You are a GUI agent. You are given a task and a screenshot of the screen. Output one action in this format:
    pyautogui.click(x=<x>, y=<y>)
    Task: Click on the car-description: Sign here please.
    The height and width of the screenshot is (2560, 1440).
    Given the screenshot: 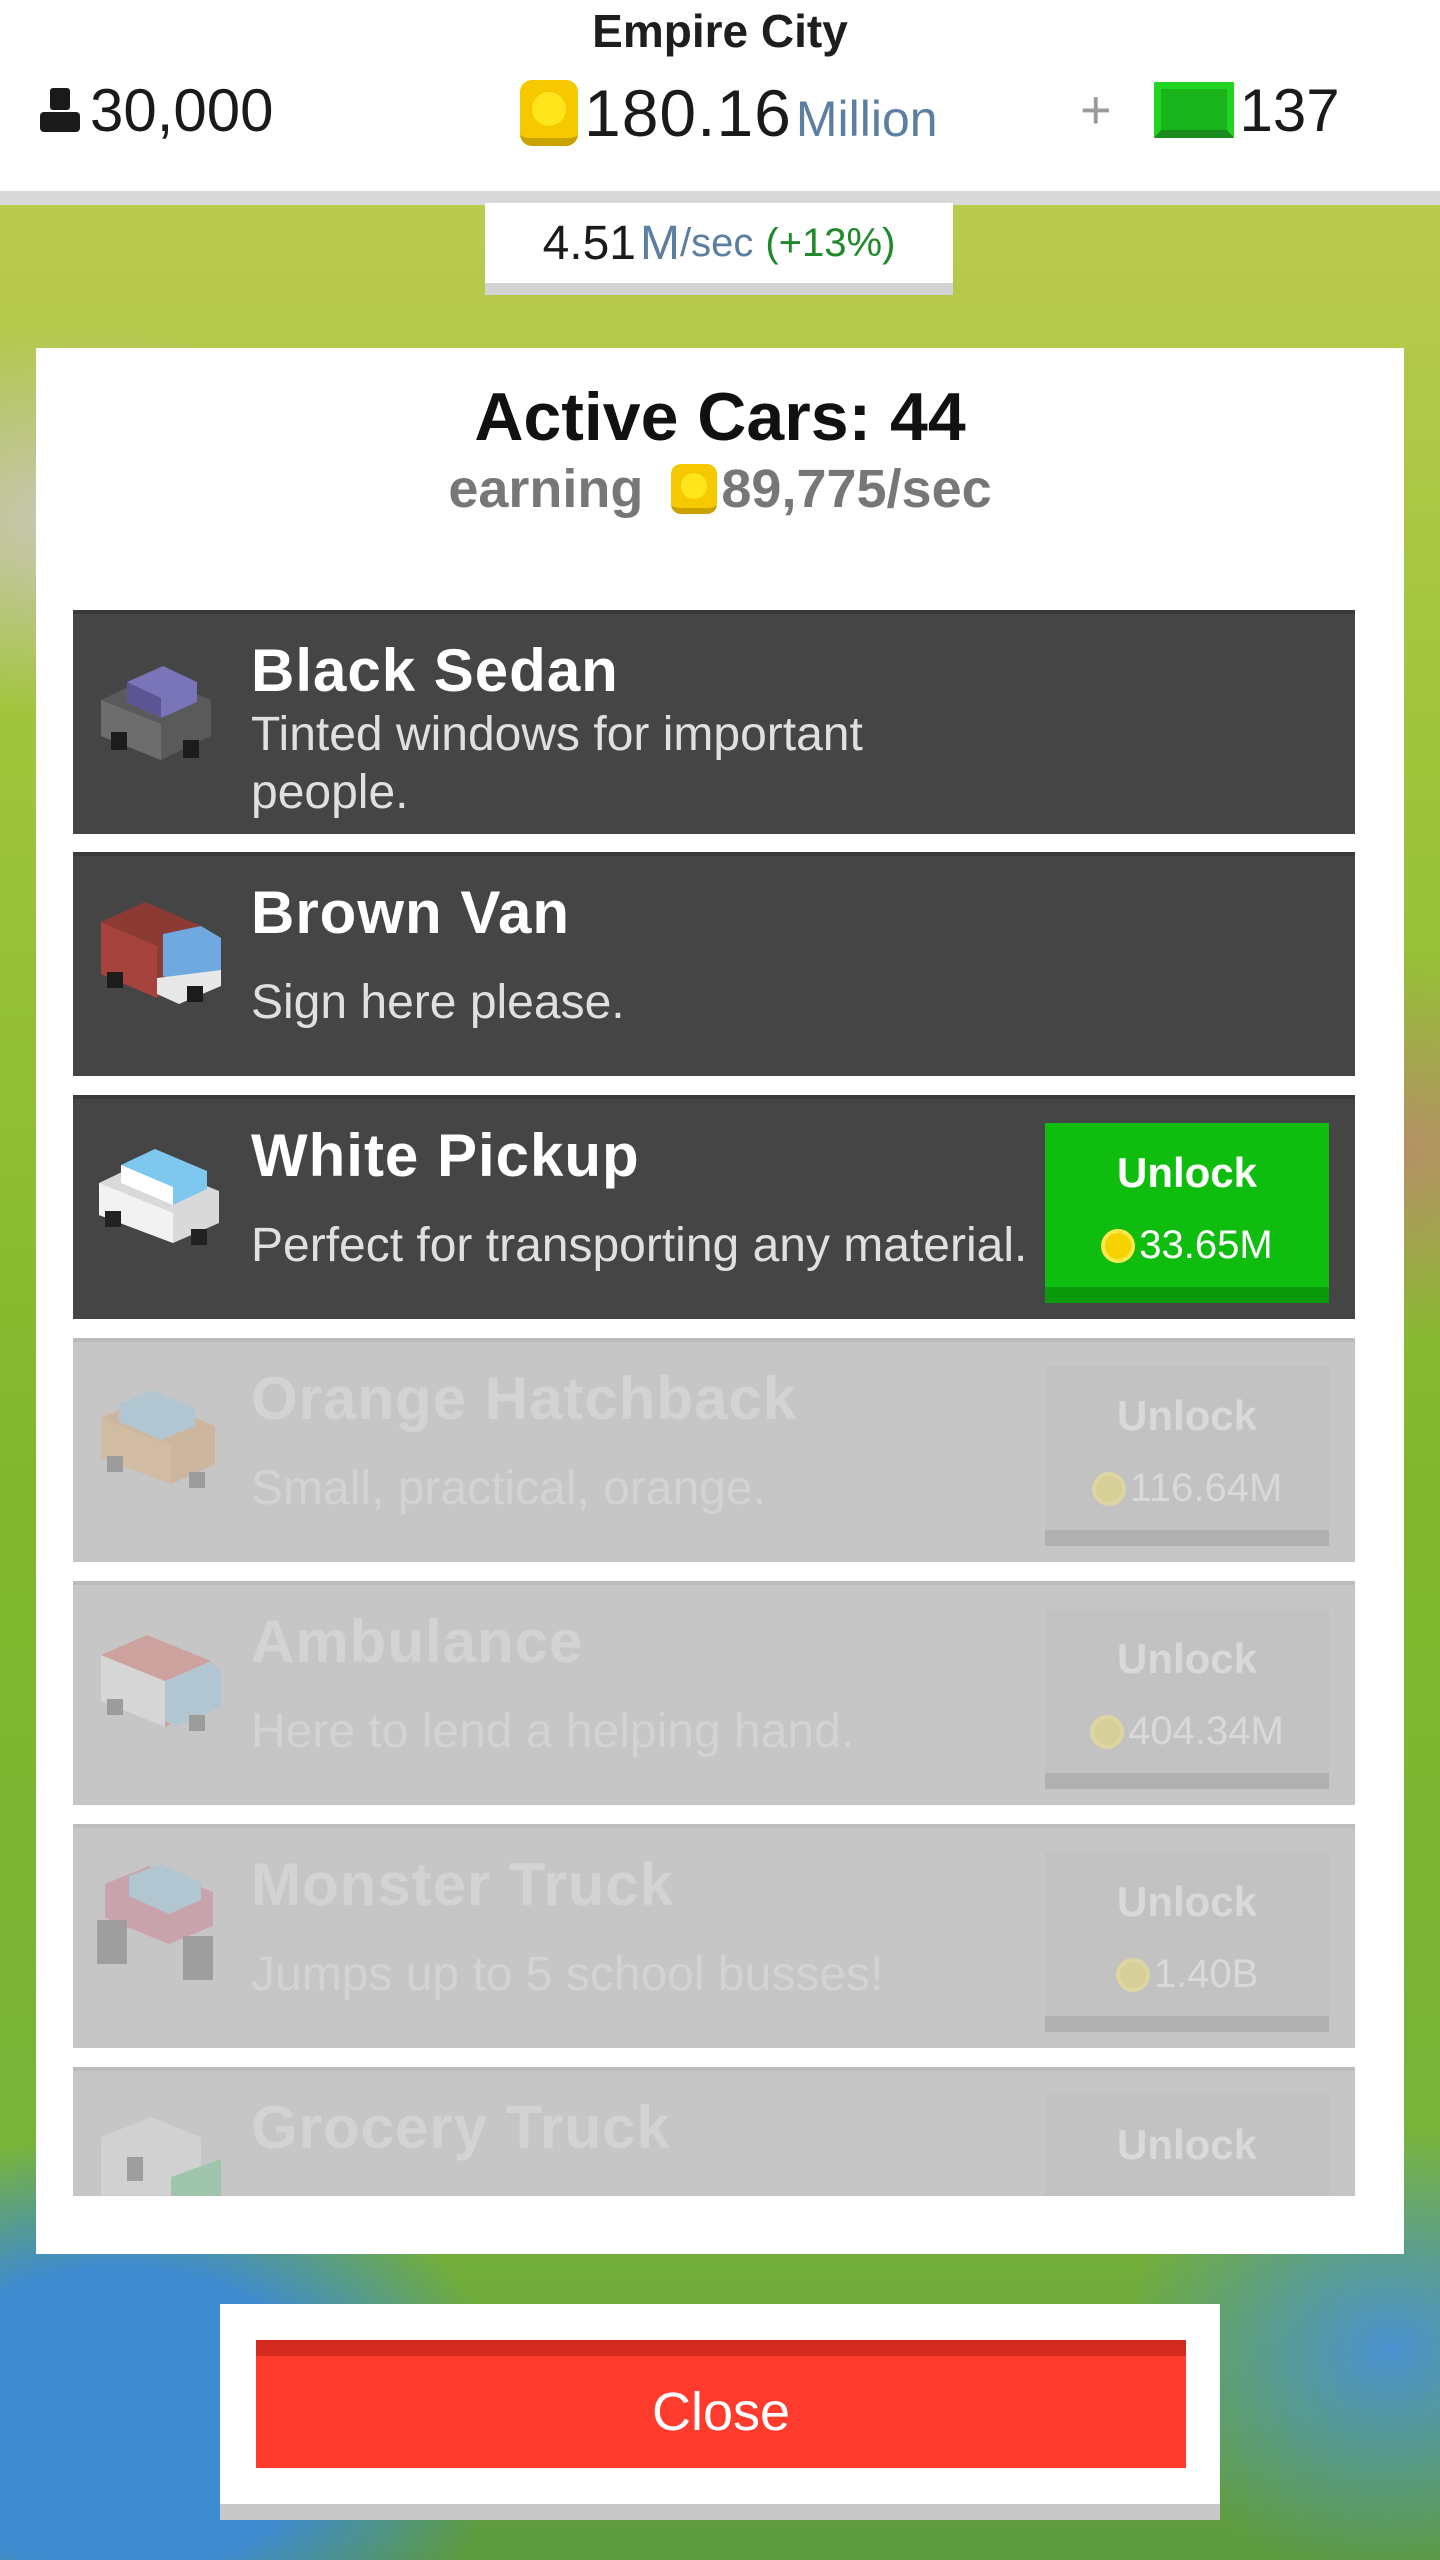 What is the action you would take?
    pyautogui.click(x=438, y=1002)
    